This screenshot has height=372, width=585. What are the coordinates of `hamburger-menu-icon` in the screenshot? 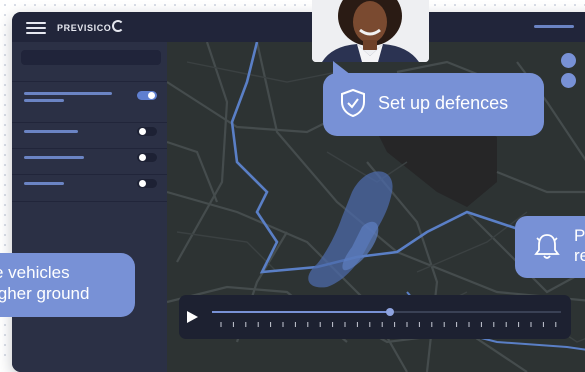 It's located at (36, 28).